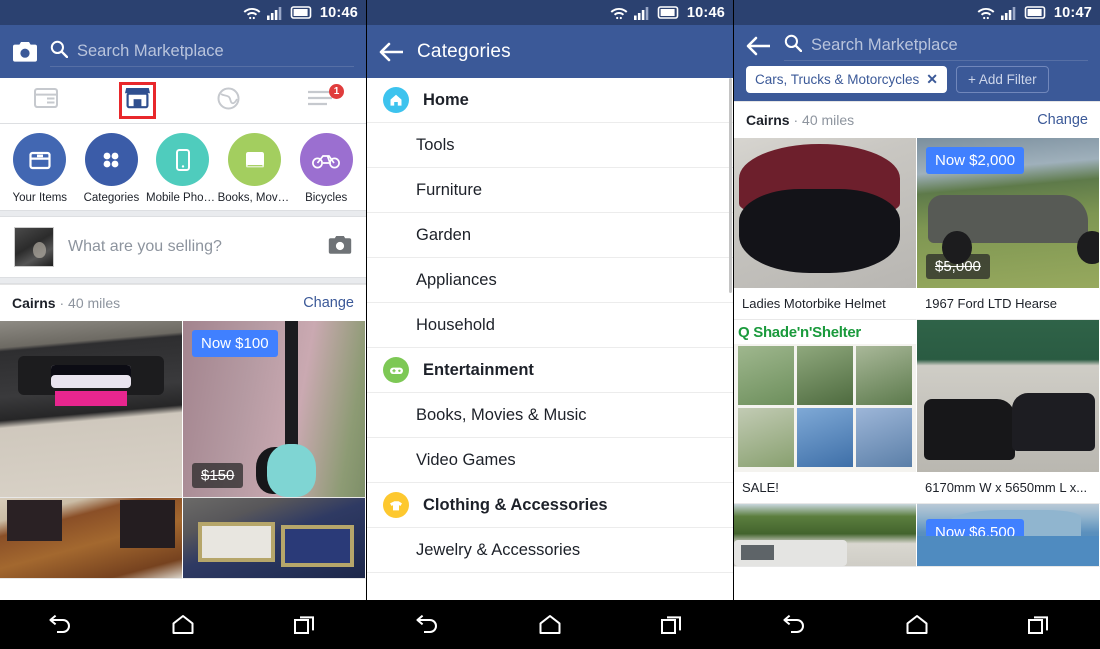  I want to click on wifi-icon, so click(252, 13).